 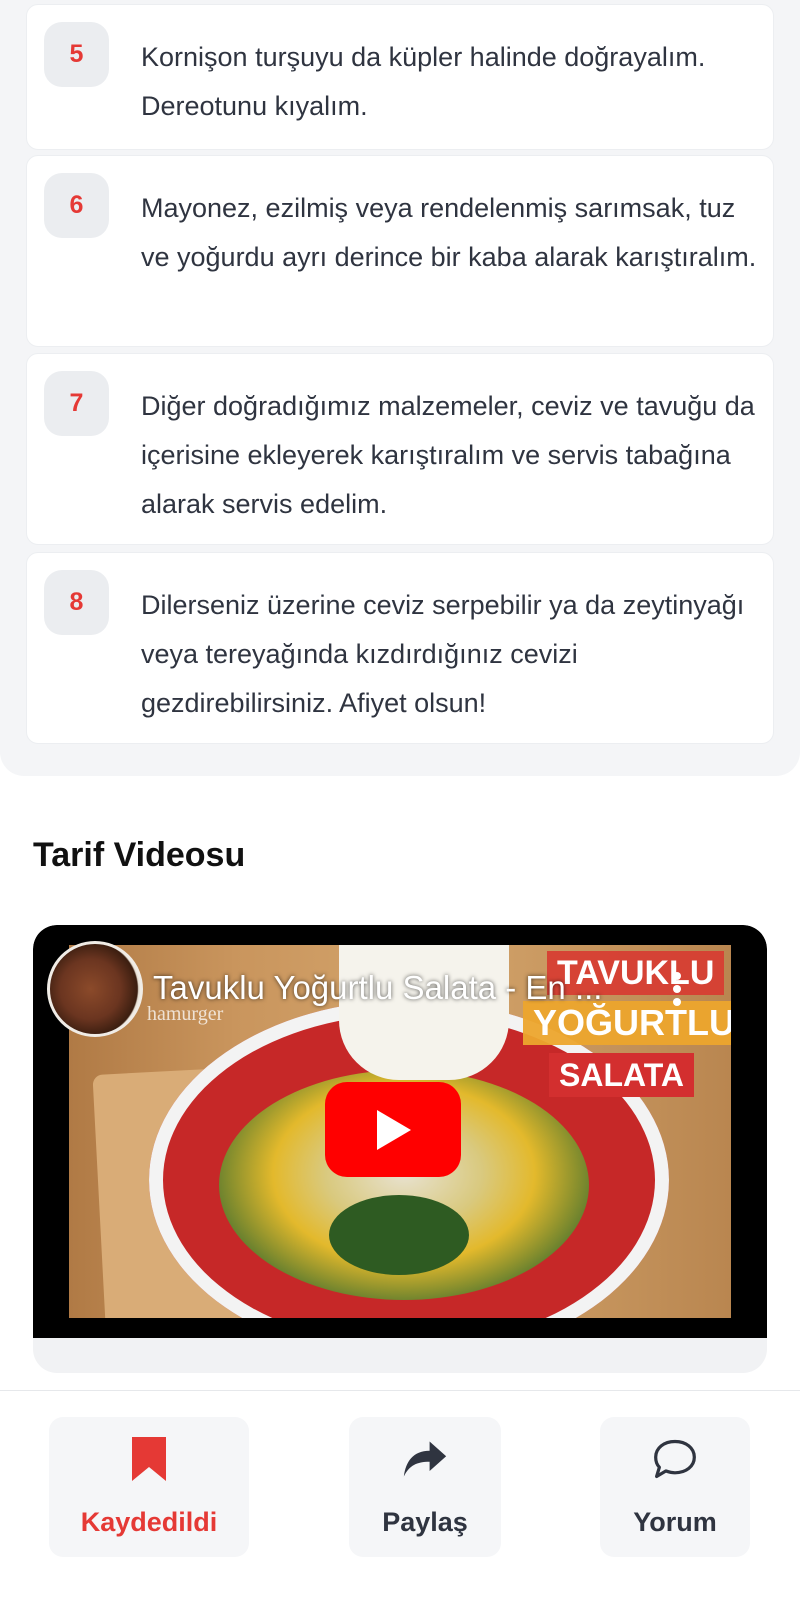 What do you see at coordinates (675, 1459) in the screenshot?
I see `comment-icon` at bounding box center [675, 1459].